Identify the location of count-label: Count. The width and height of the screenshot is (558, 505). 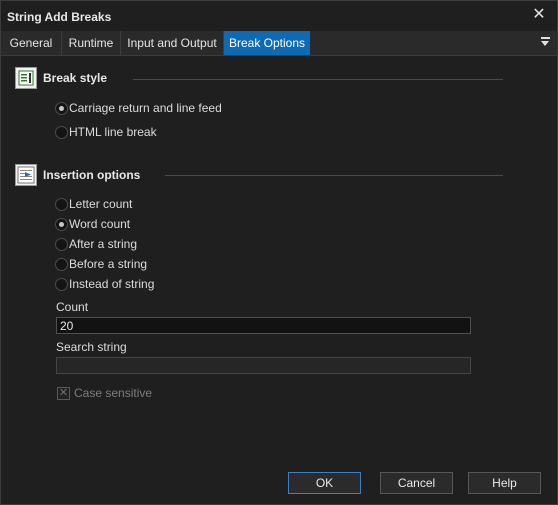
(72, 307).